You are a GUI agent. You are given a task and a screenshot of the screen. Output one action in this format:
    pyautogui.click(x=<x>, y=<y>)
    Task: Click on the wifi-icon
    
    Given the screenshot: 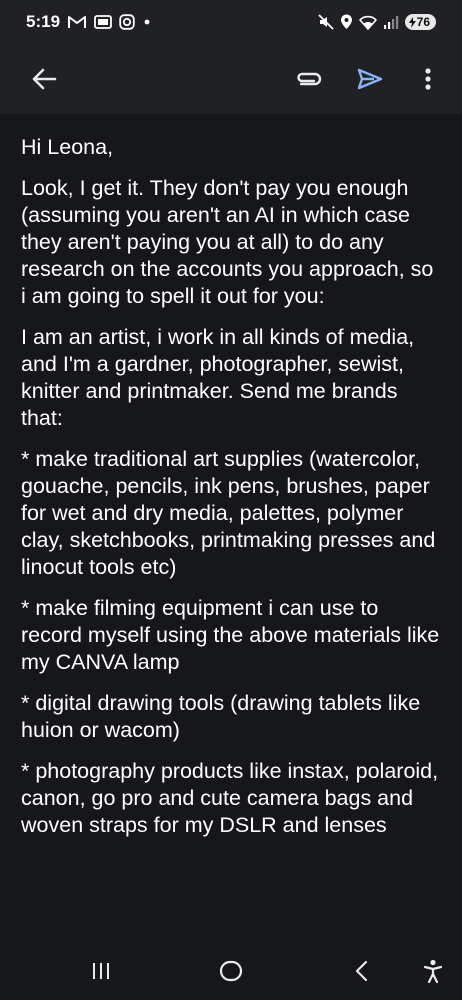 What is the action you would take?
    pyautogui.click(x=367, y=22)
    